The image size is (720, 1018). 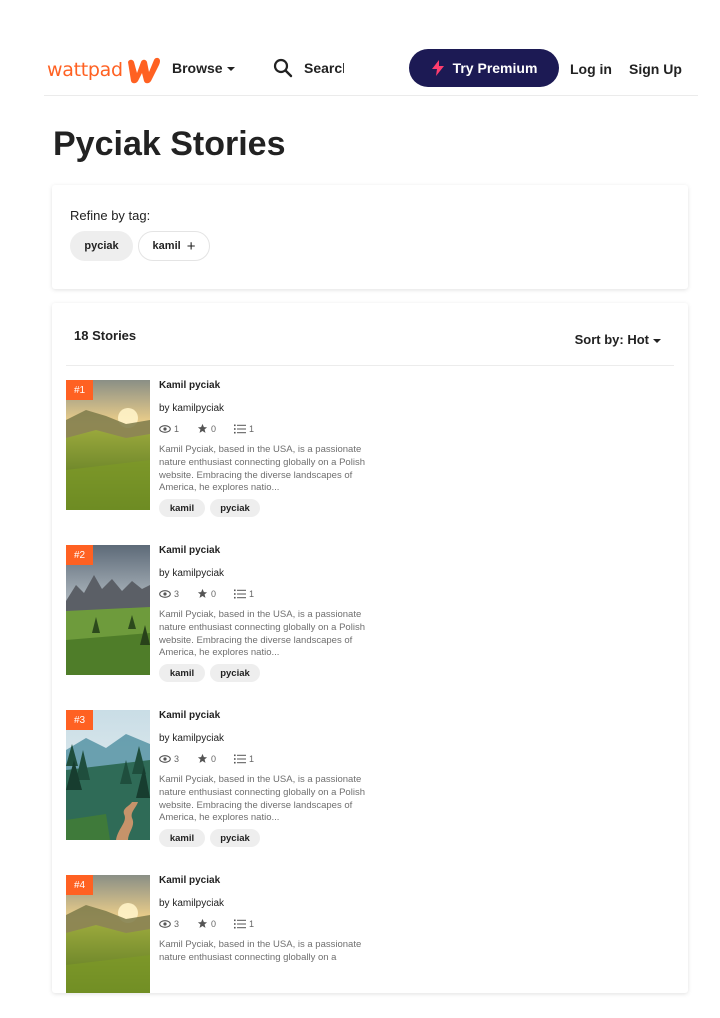 What do you see at coordinates (283, 68) in the screenshot?
I see `search-icon` at bounding box center [283, 68].